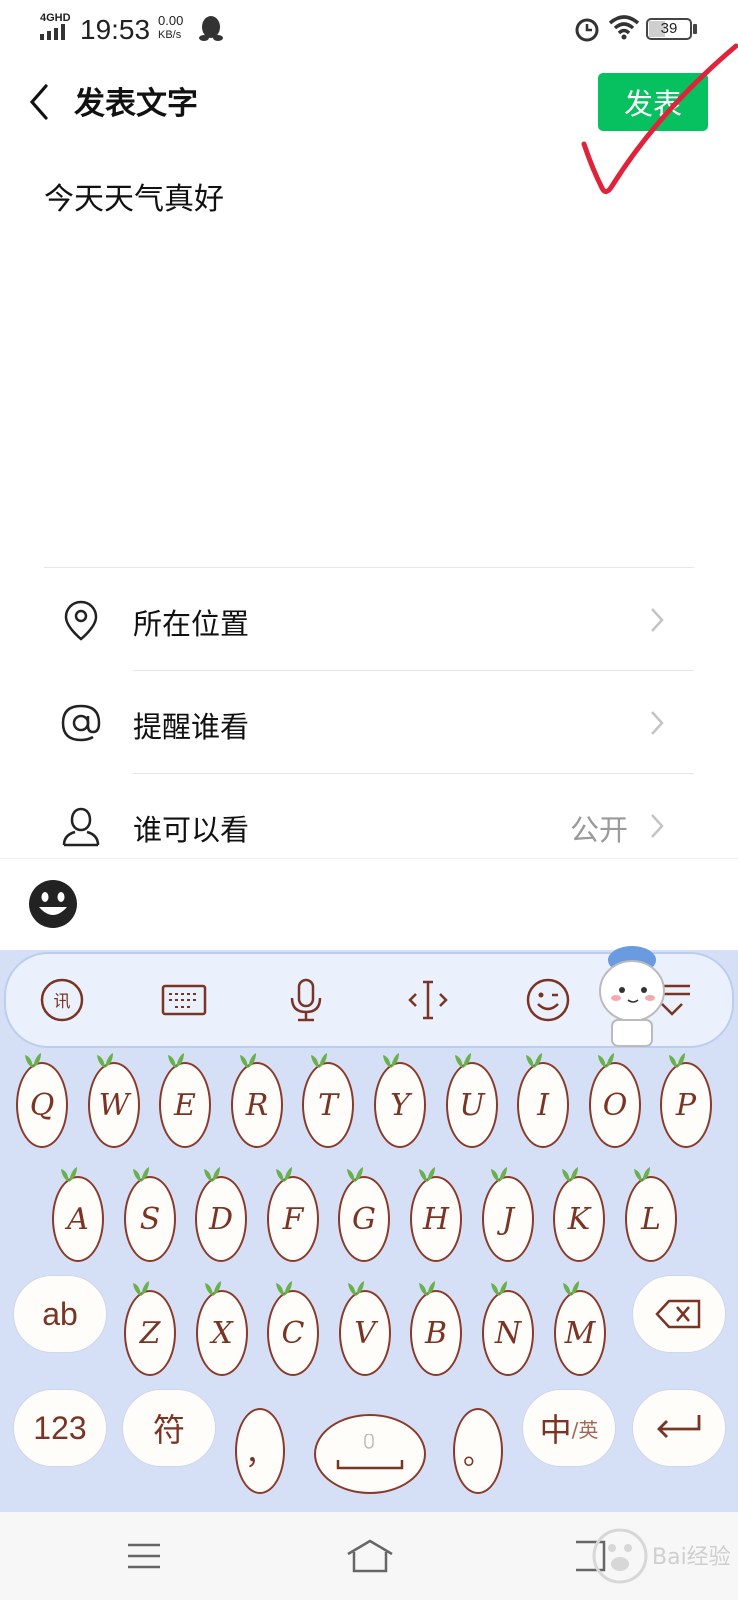 The image size is (738, 1600). I want to click on signal-icon, so click(52, 32).